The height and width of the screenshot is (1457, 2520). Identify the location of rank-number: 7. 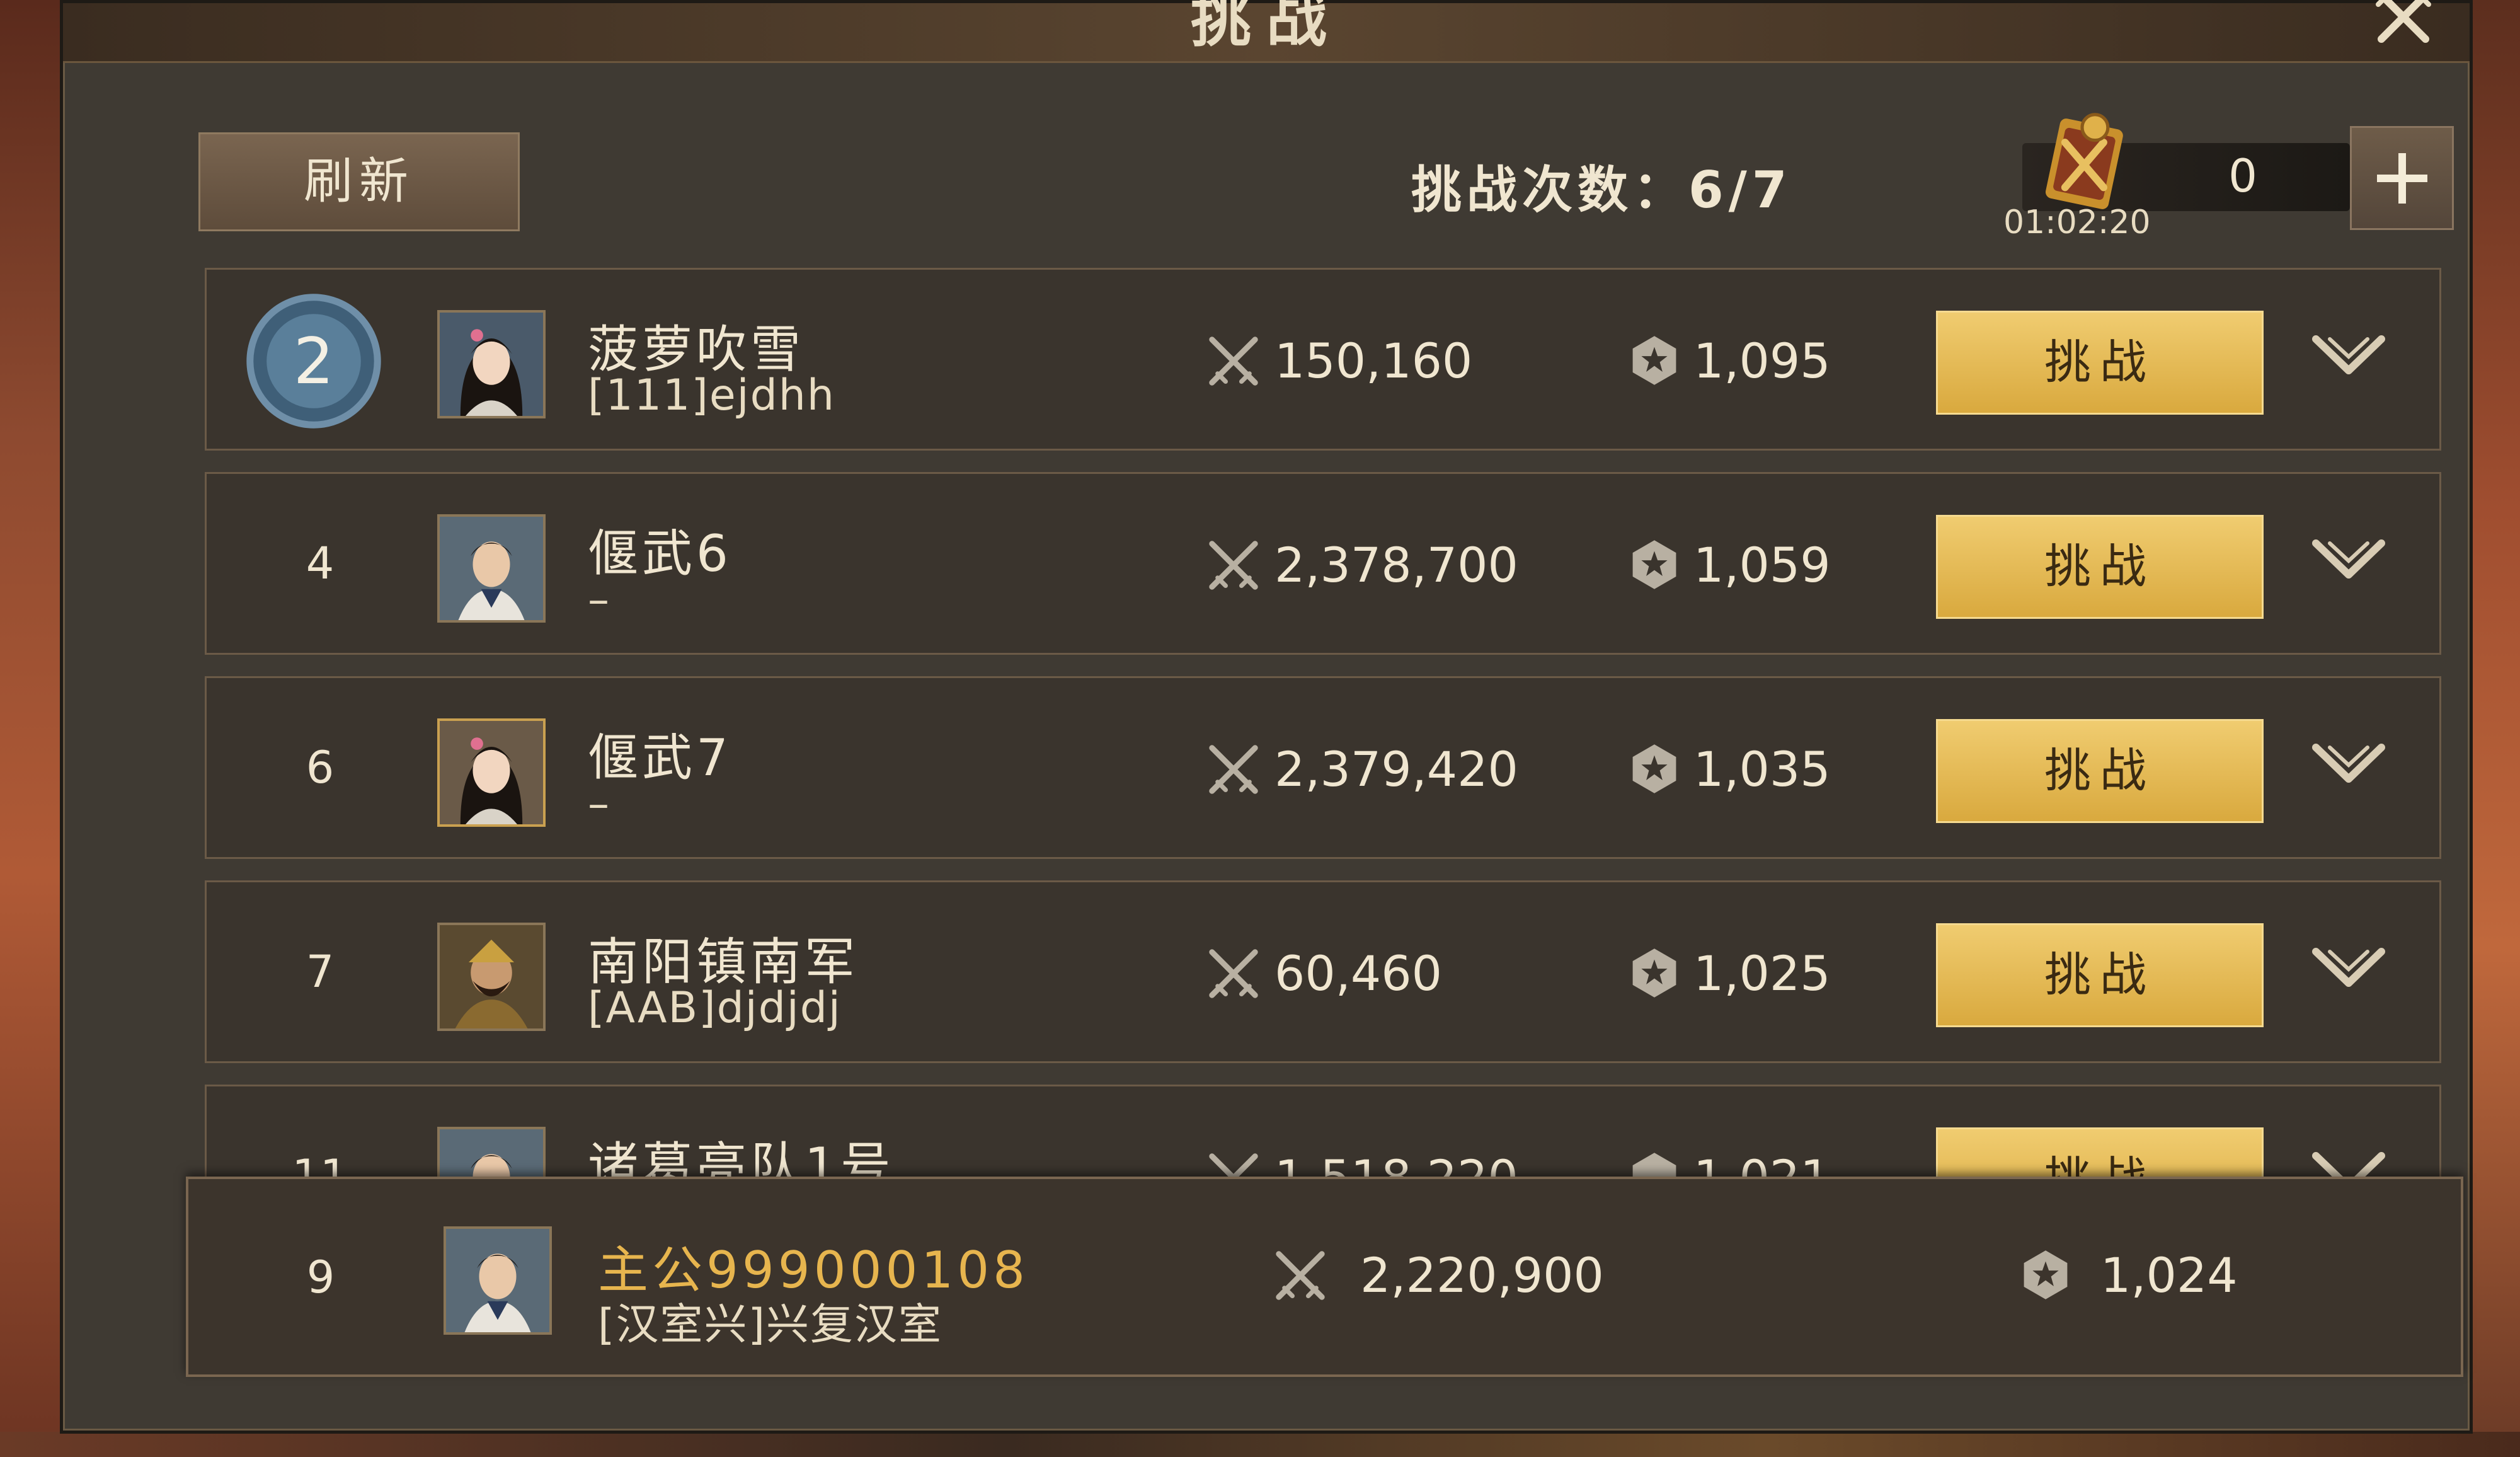
(320, 972).